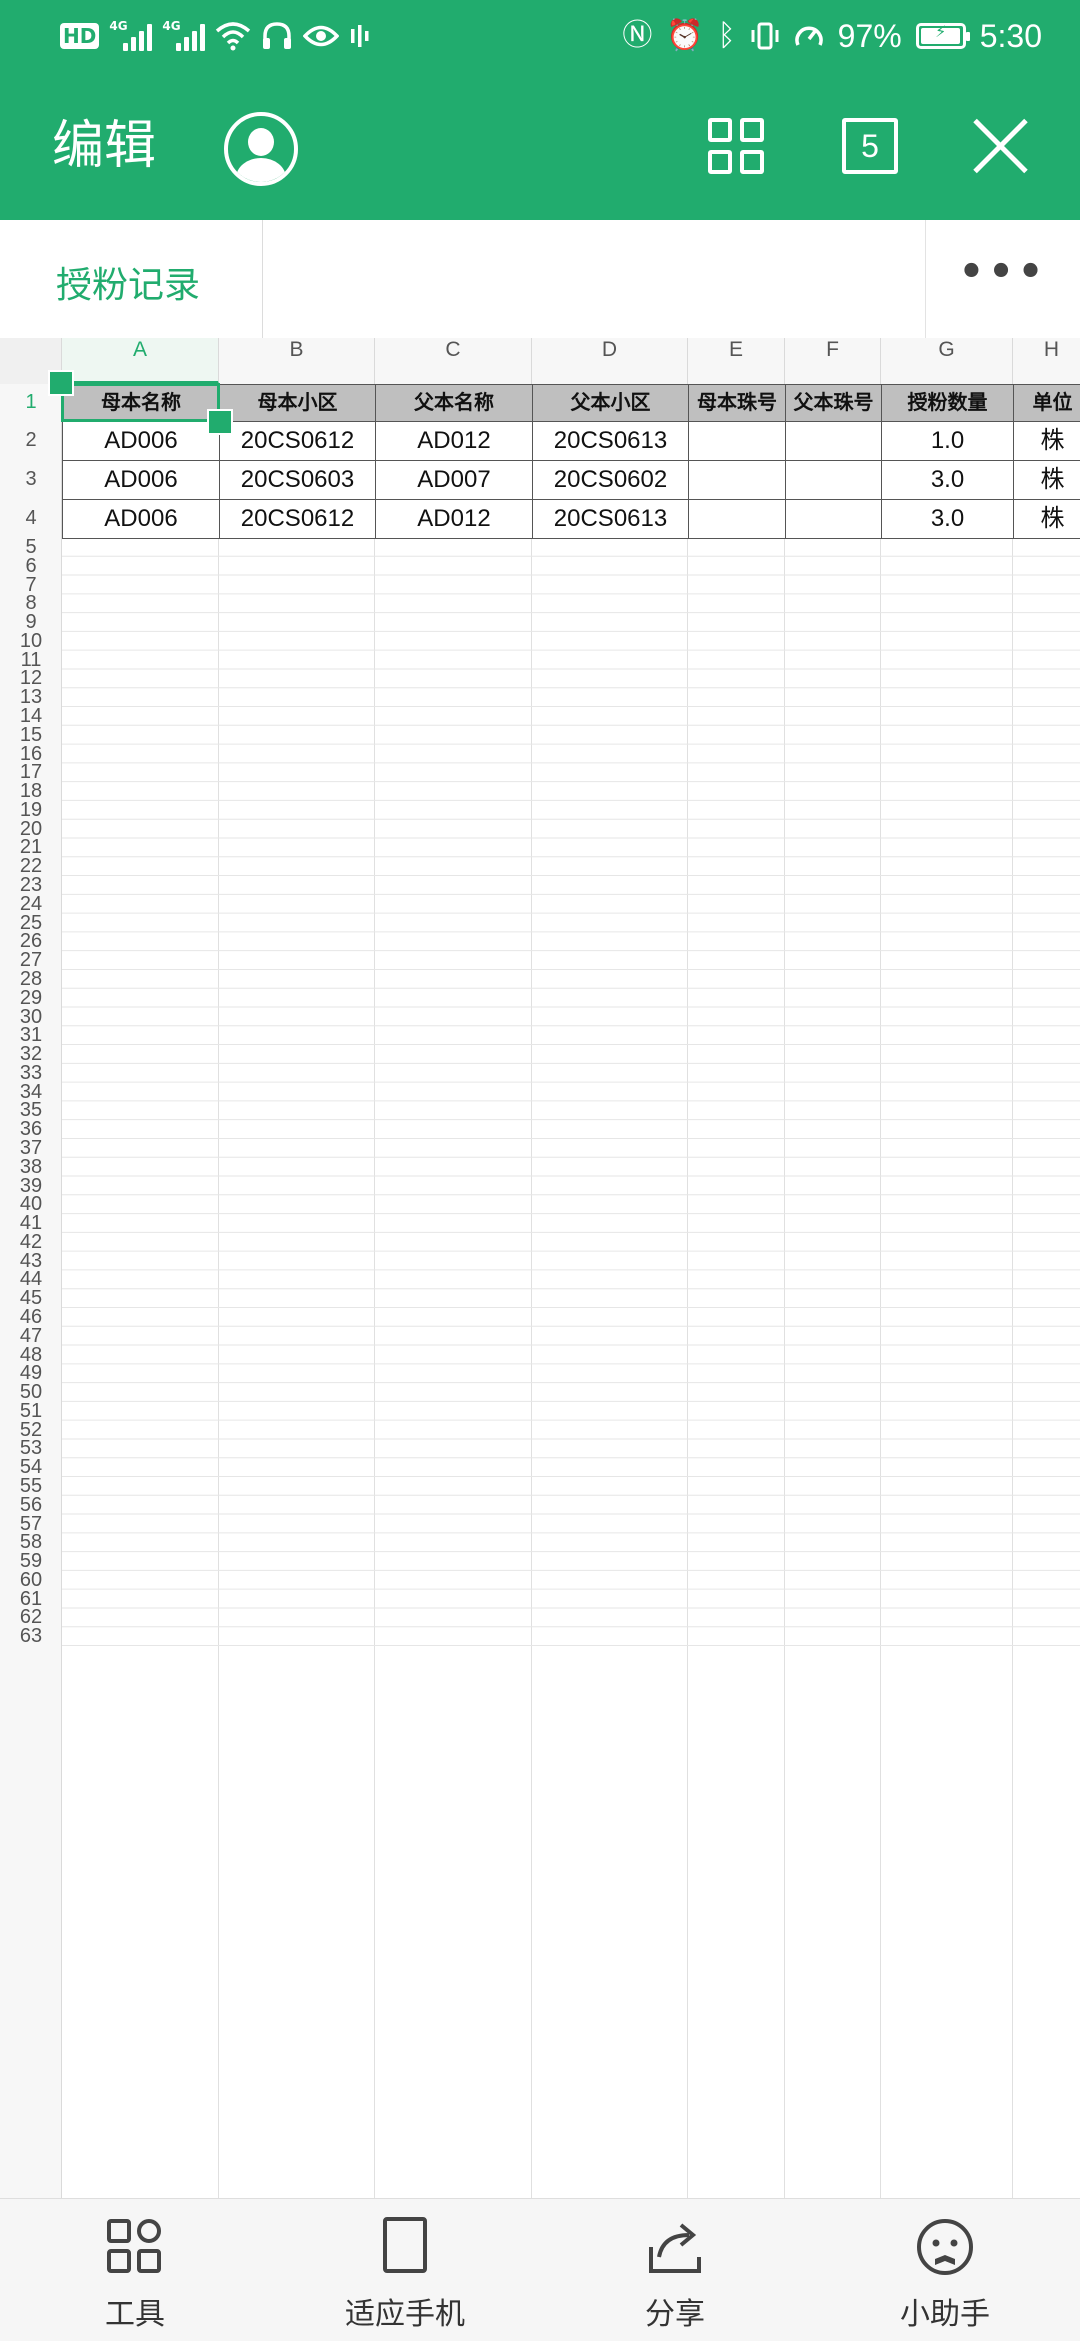 This screenshot has width=1080, height=2341. Describe the element at coordinates (31, 1411) in the screenshot. I see `row-header-51: 51` at that location.